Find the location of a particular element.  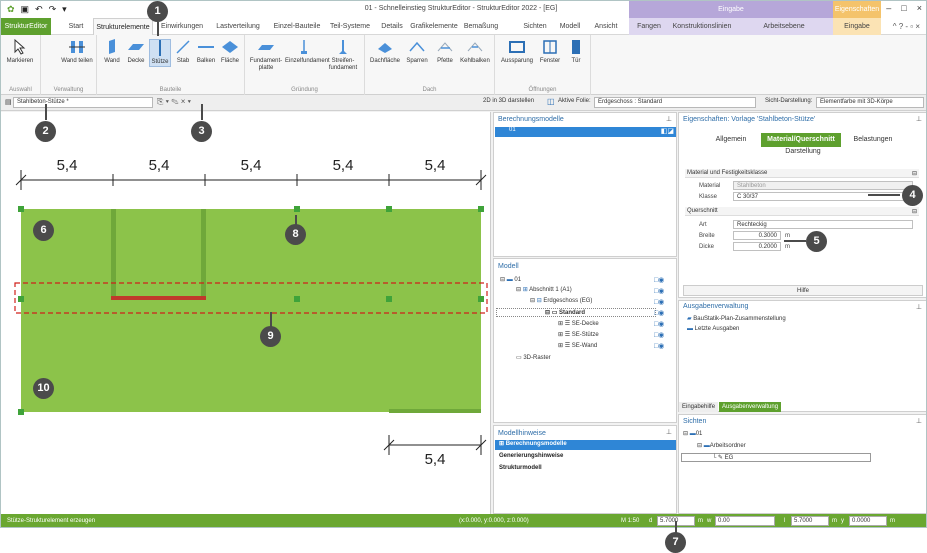

fenster-button: Fenster is located at coordinates (550, 52).